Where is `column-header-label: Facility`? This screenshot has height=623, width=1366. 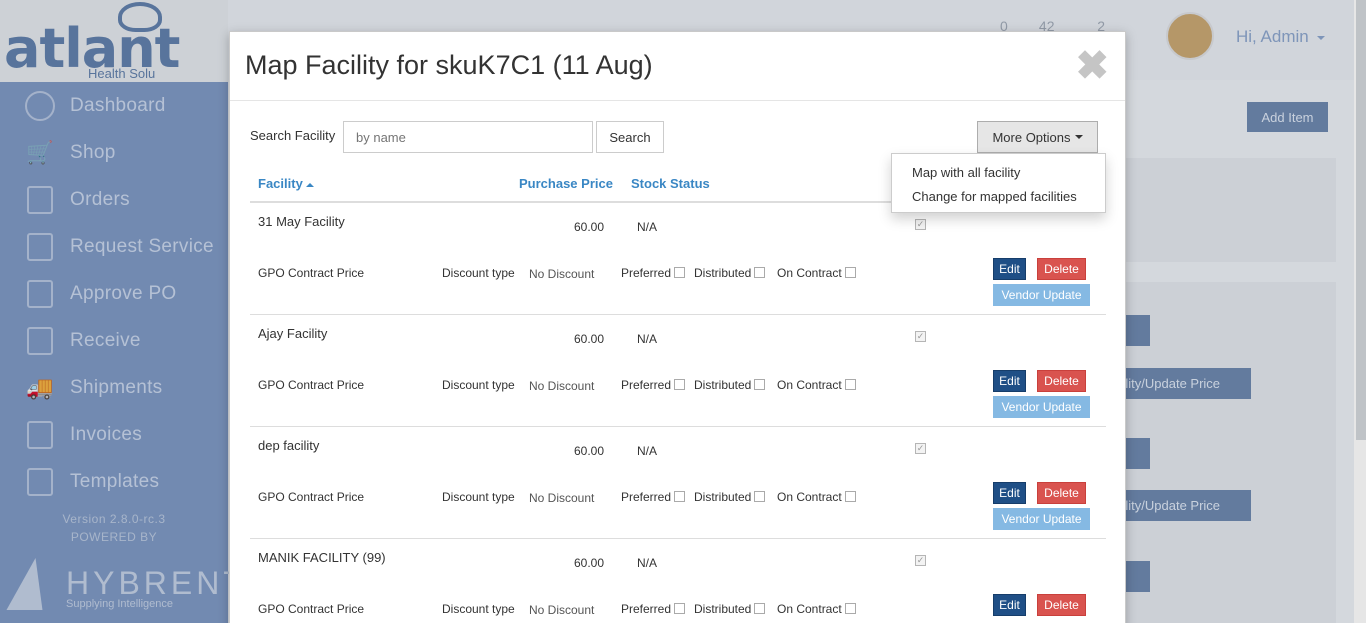
column-header-label: Facility is located at coordinates (280, 183).